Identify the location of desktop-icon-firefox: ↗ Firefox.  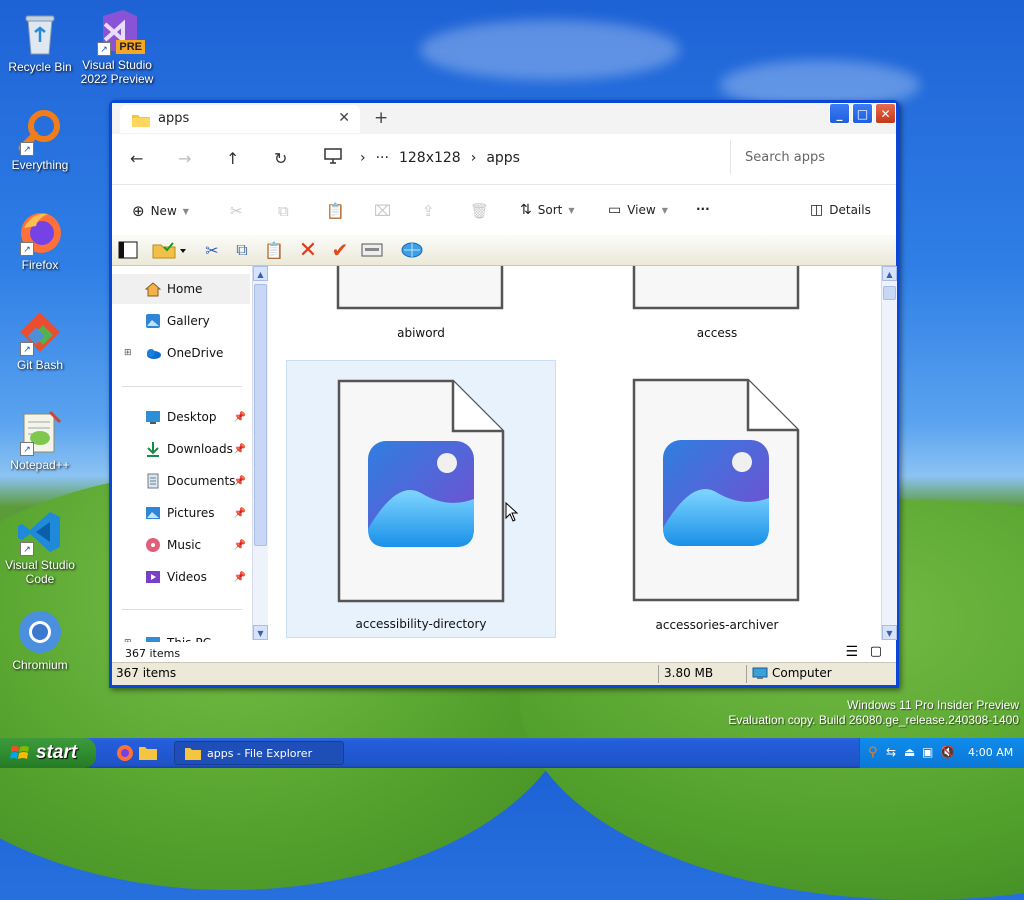
(40, 240).